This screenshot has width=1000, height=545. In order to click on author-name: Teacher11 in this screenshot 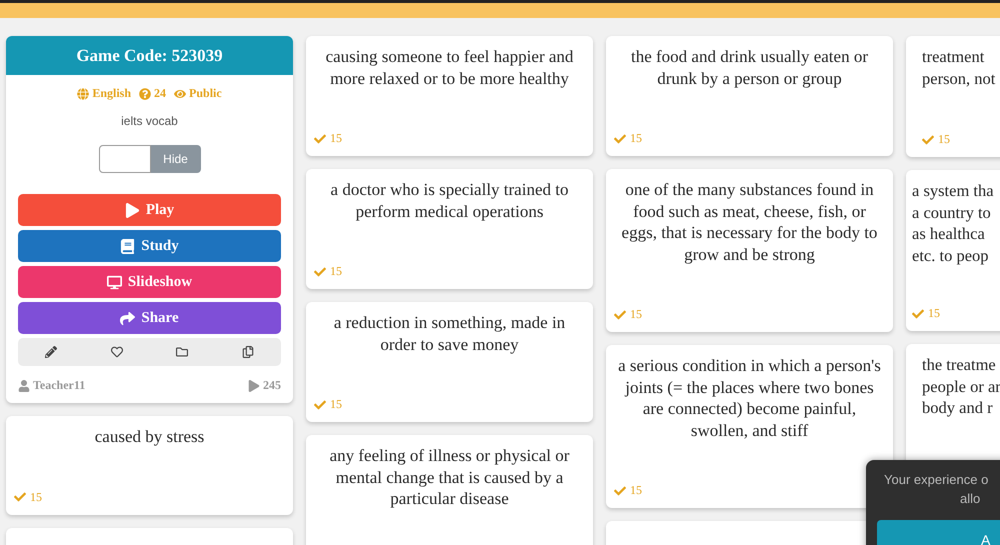, I will do `click(59, 385)`.